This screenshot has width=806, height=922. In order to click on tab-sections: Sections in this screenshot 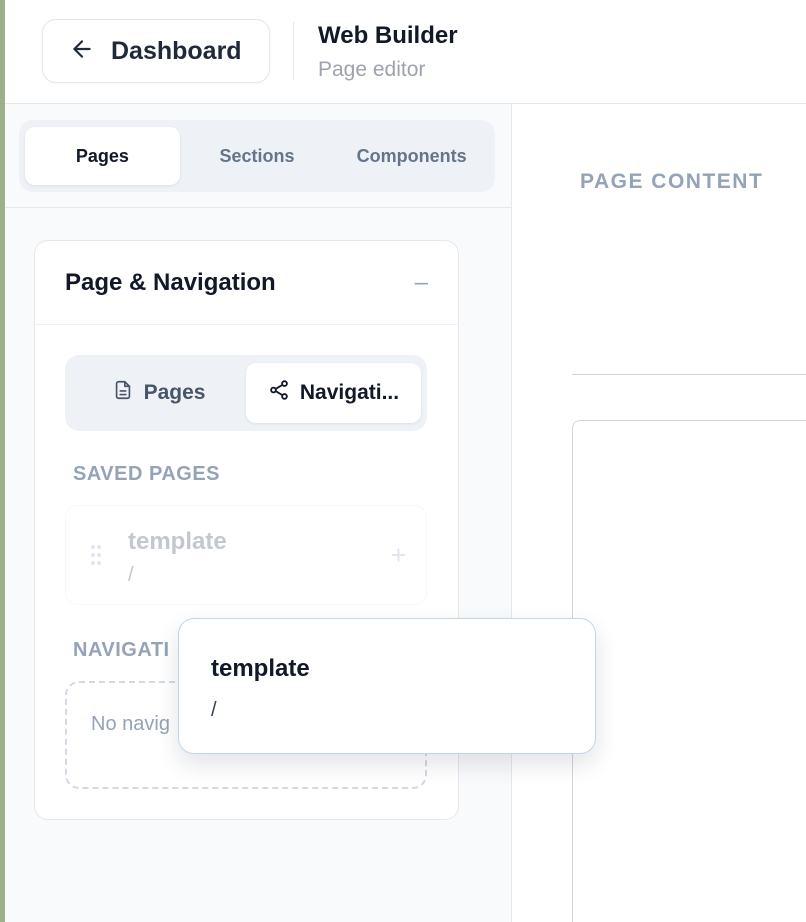, I will do `click(257, 156)`.